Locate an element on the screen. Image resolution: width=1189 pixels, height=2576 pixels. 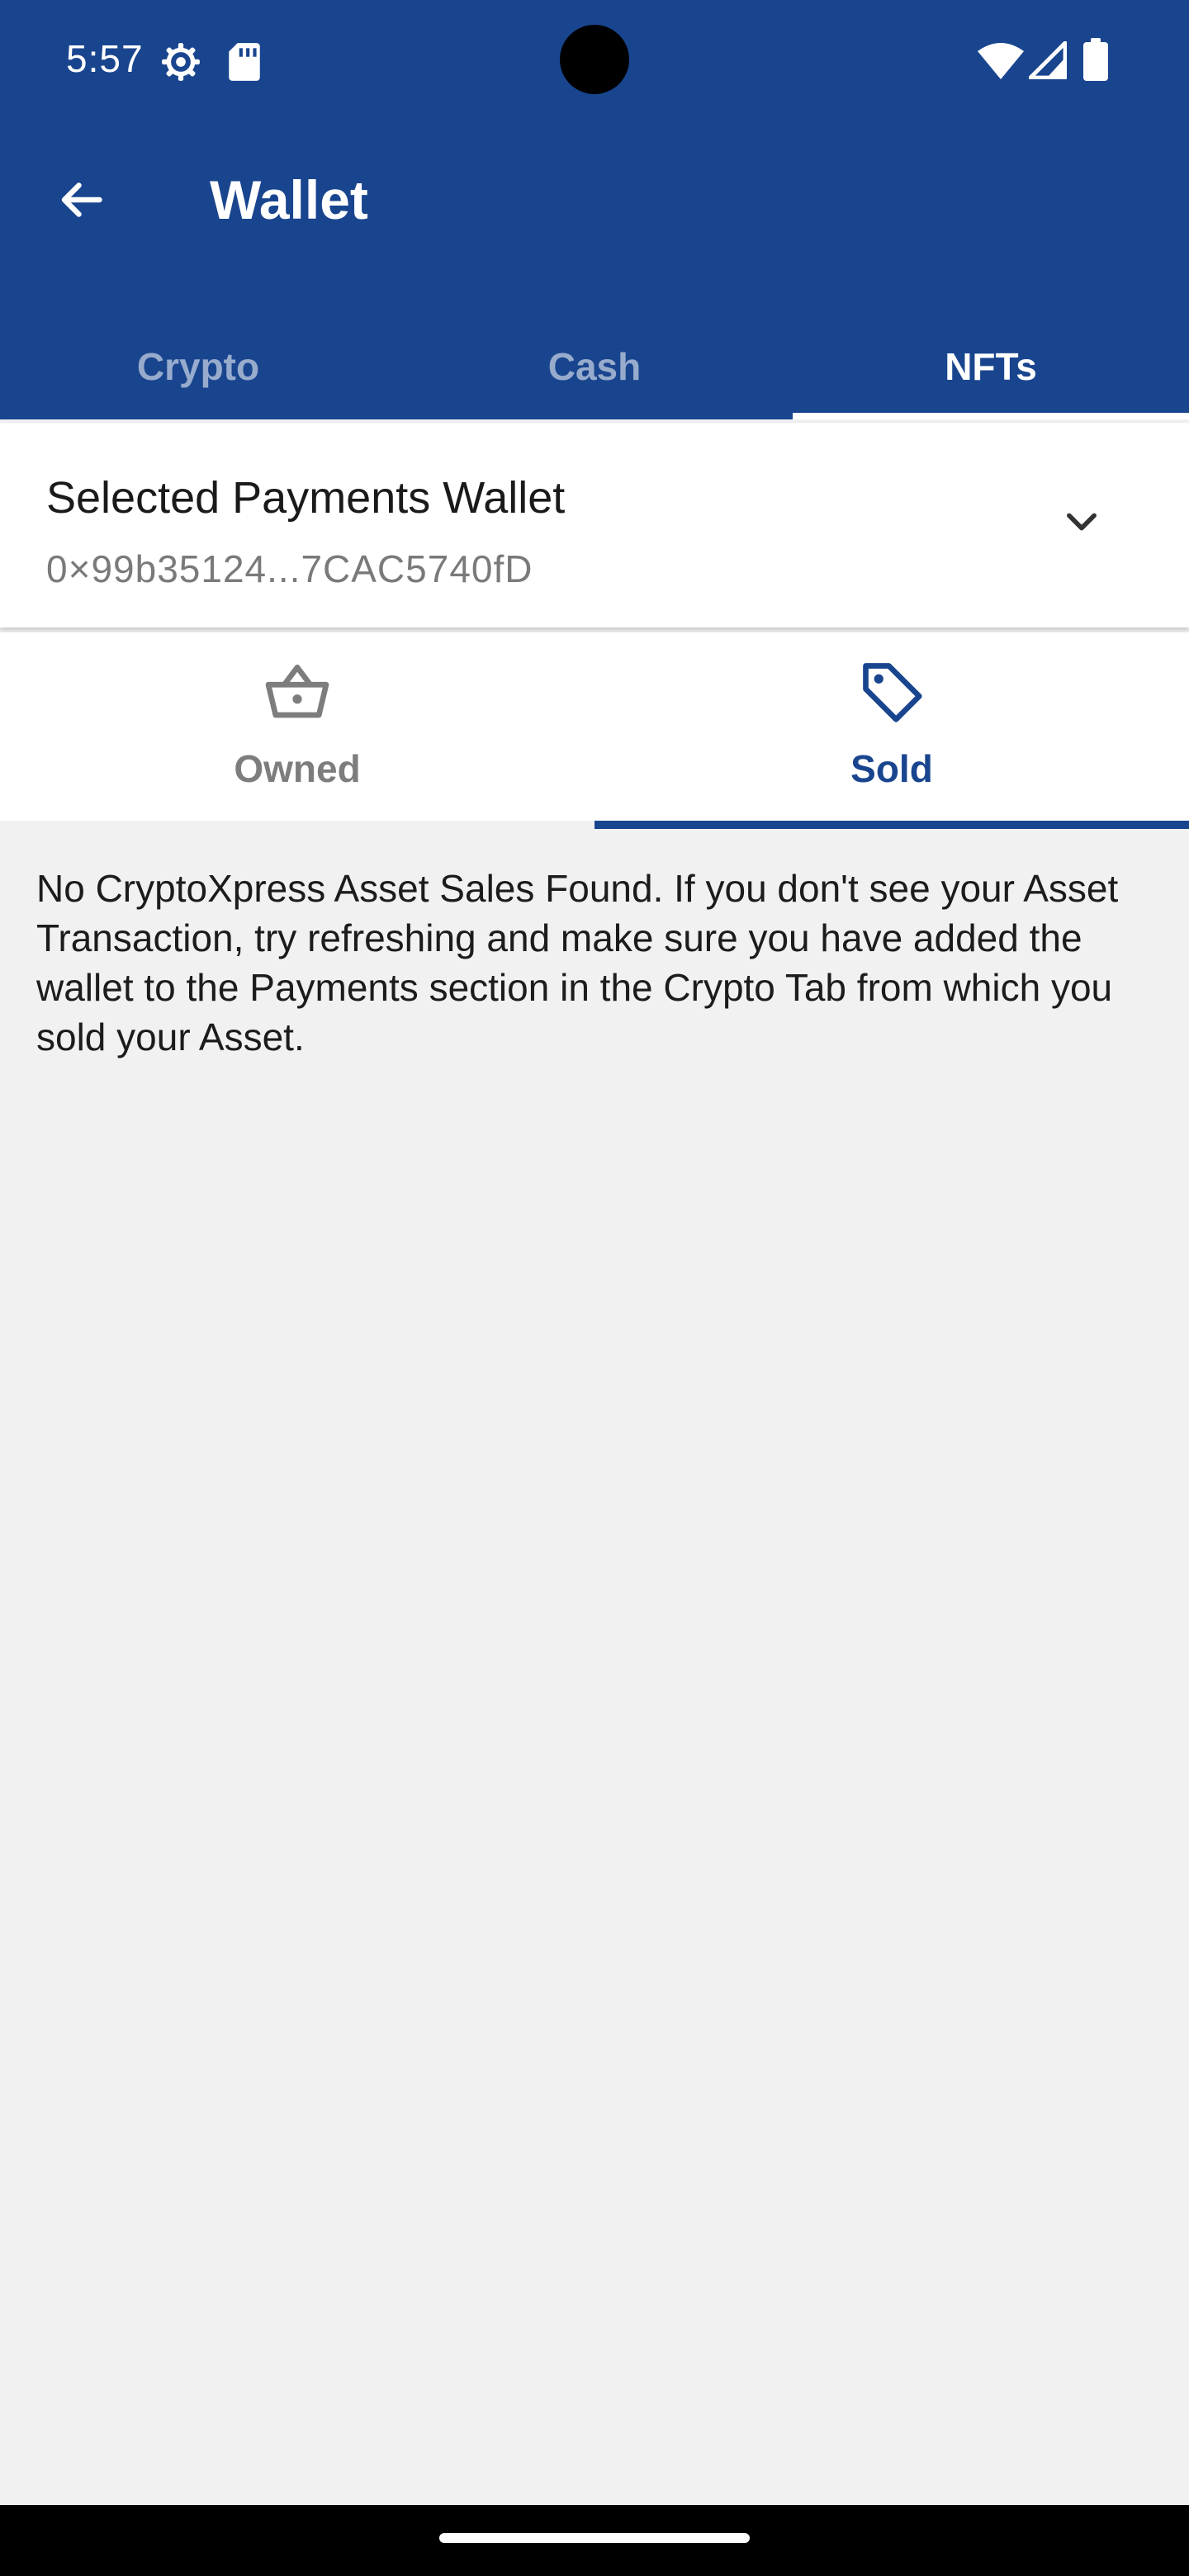
wallet-address: 0×99b35124...7CAC5740fD is located at coordinates (289, 568).